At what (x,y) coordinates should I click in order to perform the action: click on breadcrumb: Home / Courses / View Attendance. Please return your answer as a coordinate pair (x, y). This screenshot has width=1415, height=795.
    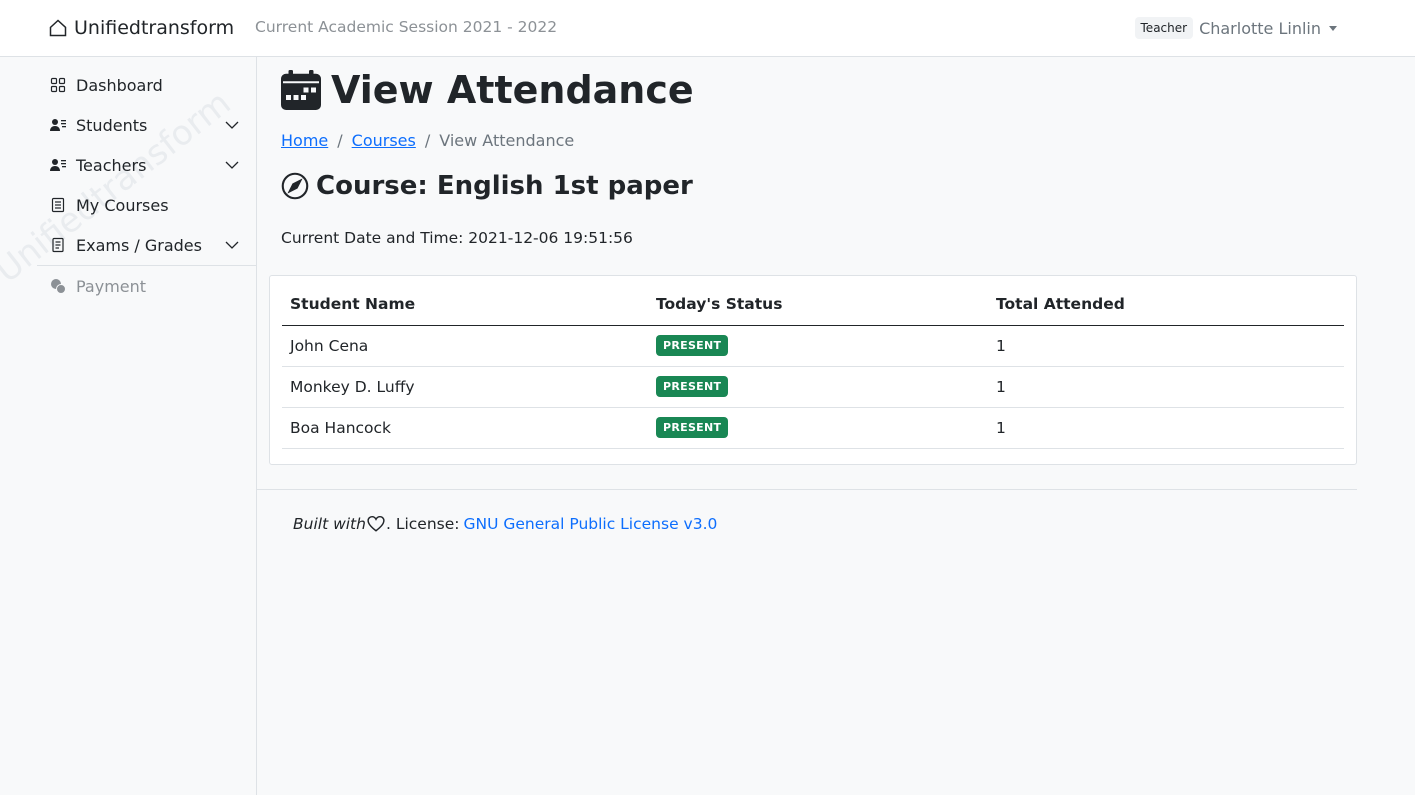
    Looking at the image, I should click on (427, 140).